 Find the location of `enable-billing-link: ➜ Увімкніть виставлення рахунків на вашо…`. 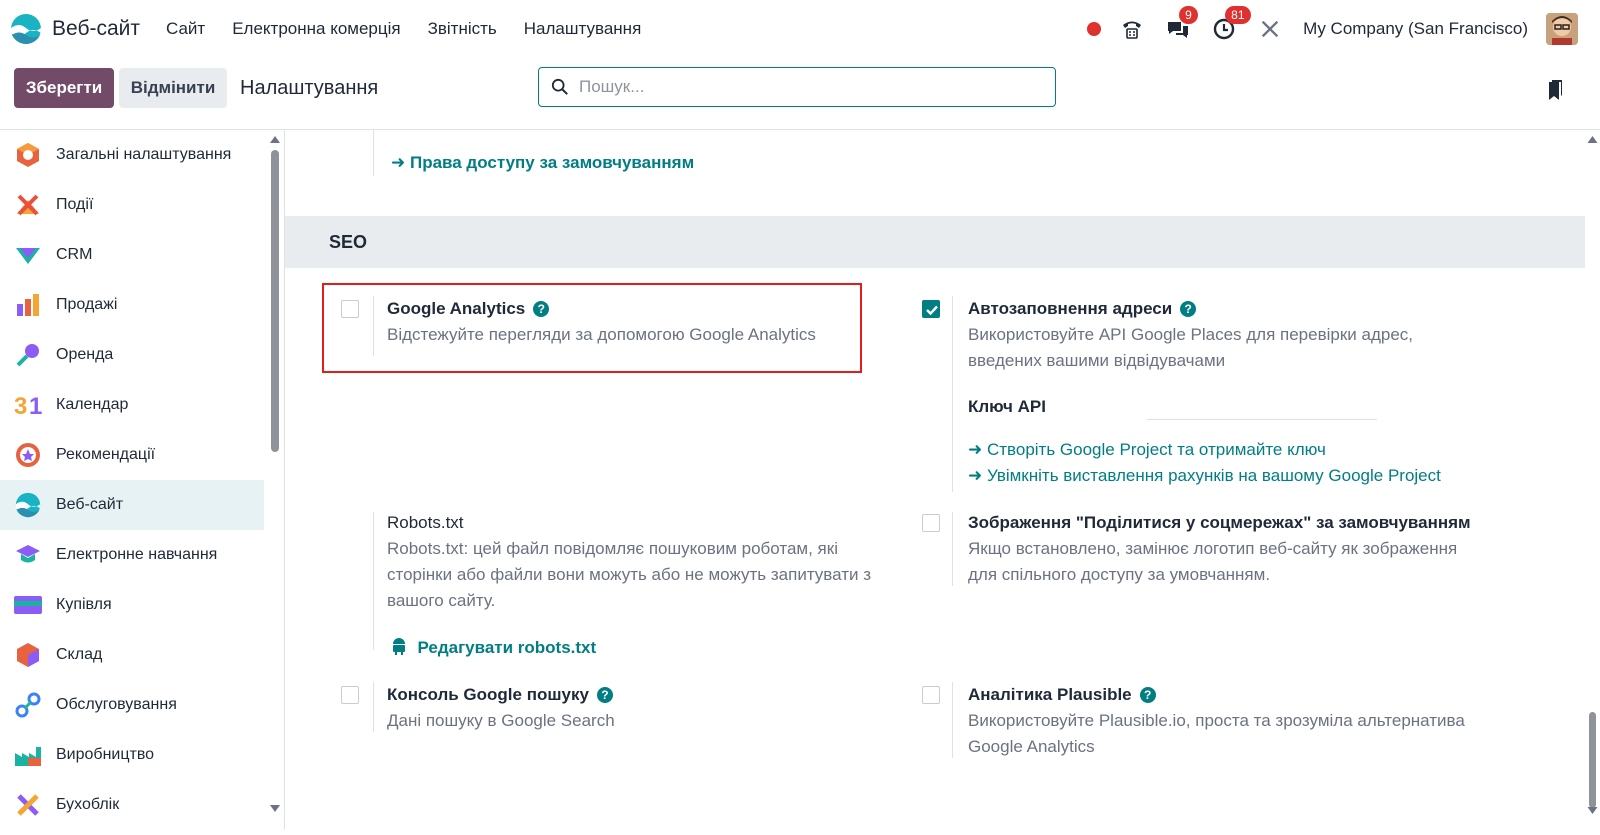

enable-billing-link: ➜ Увімкніть виставлення рахунків на вашо… is located at coordinates (1204, 476).